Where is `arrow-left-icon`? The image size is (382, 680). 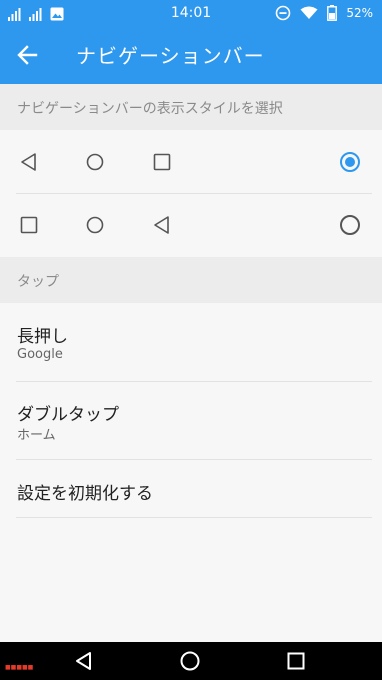
arrow-left-icon is located at coordinates (27, 55).